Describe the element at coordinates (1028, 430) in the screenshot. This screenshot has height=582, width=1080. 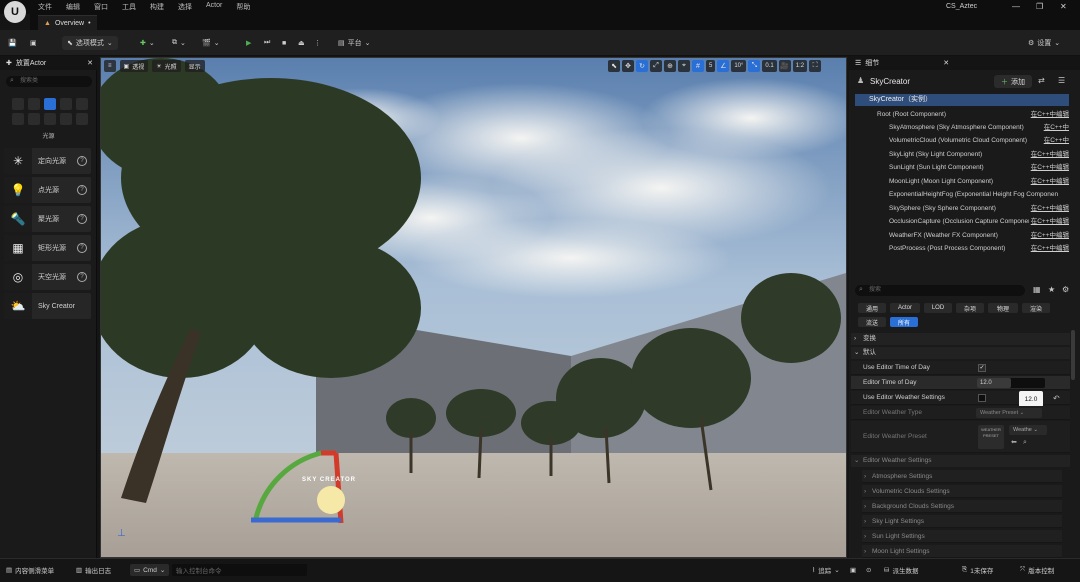
I see `weather-preset-select: Weathe ⌄` at that location.